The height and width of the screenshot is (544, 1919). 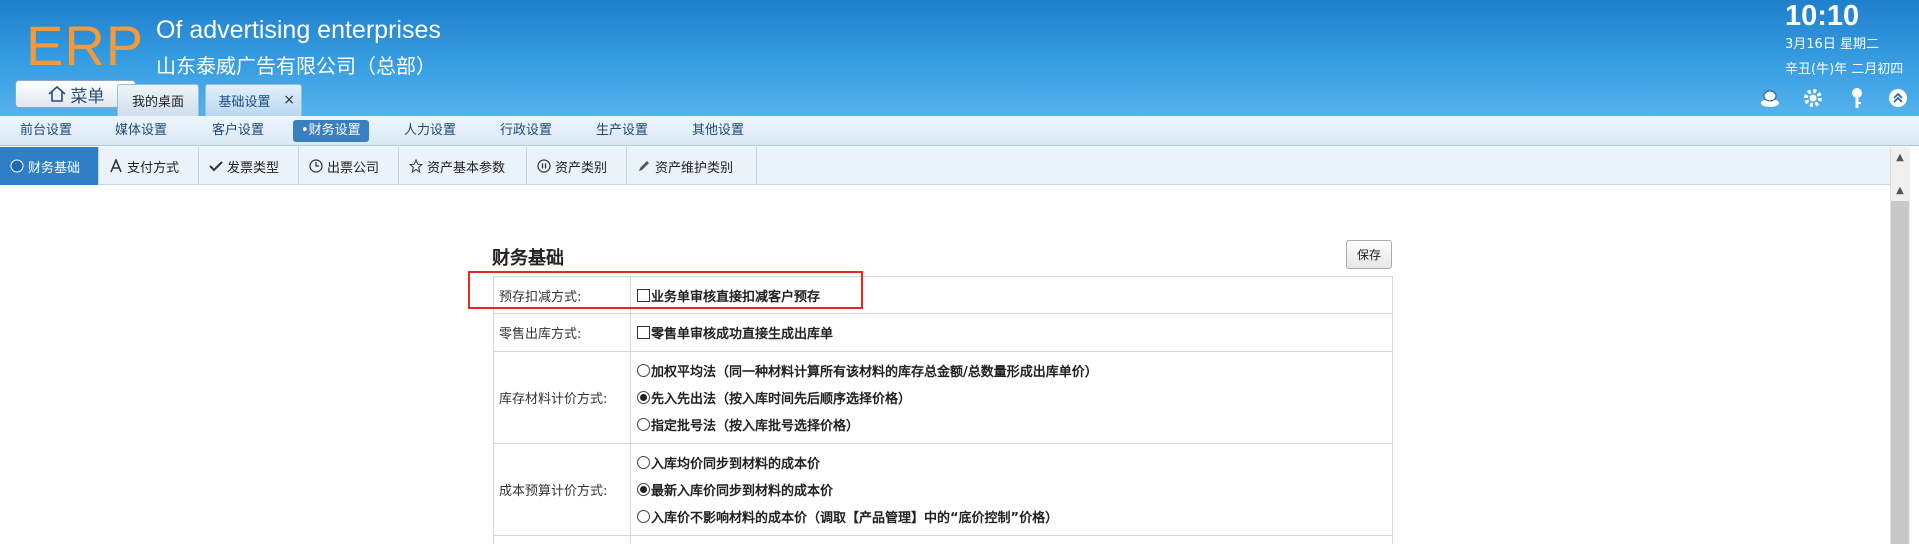 What do you see at coordinates (742, 491) in the screenshot?
I see `cost-option-latest-label: 最新入库价同步到材料的成本价` at bounding box center [742, 491].